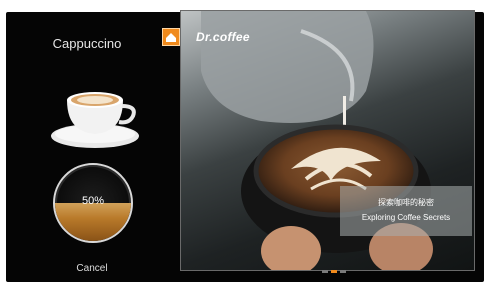 This screenshot has height=291, width=492. I want to click on brew-progress: 50%, so click(93, 203).